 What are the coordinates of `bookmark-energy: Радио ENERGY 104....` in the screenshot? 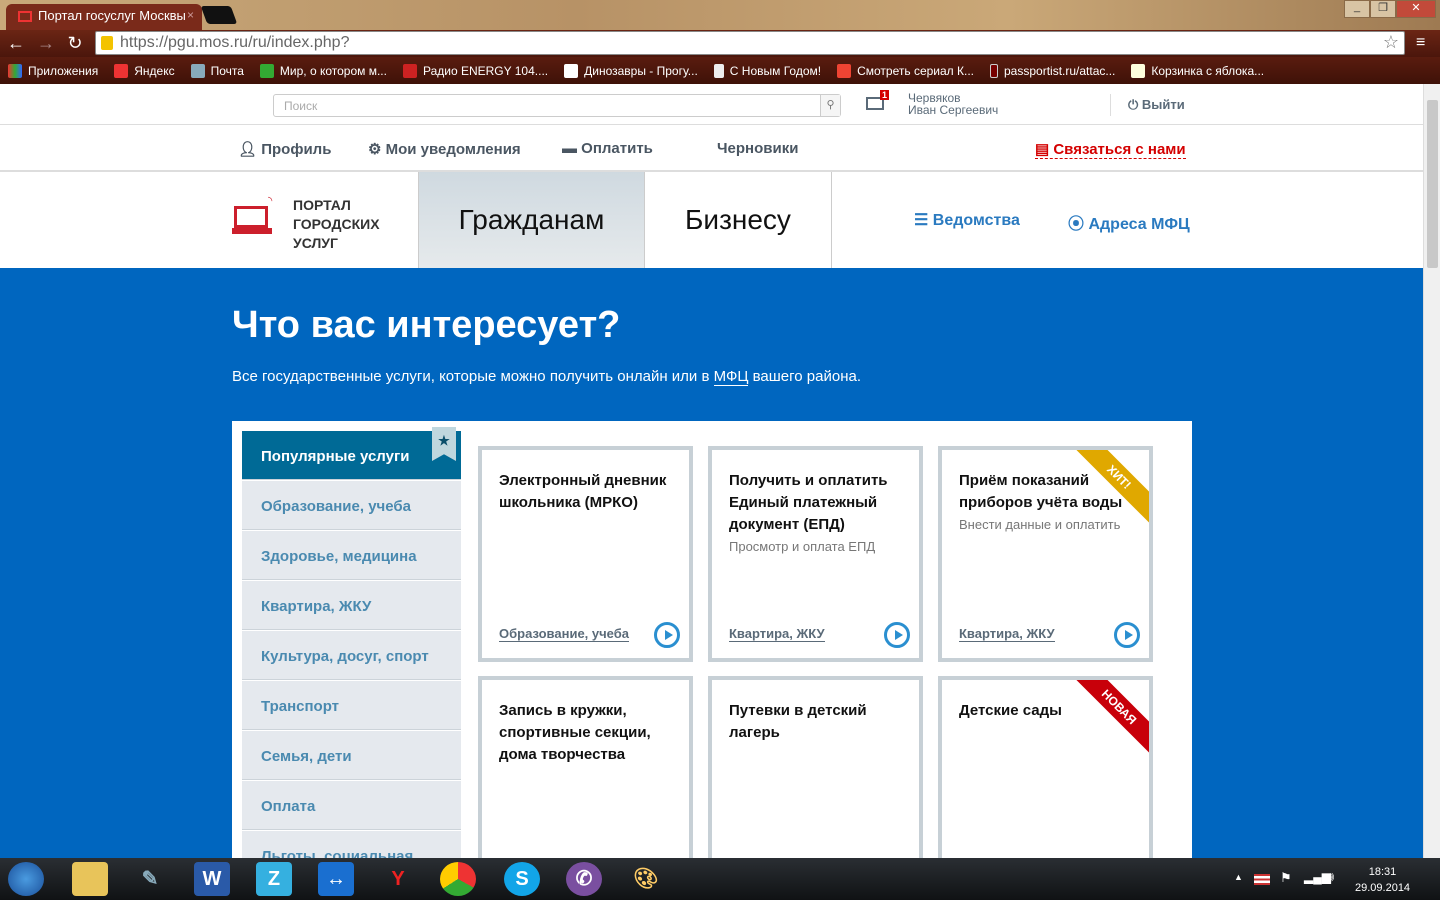 It's located at (475, 70).